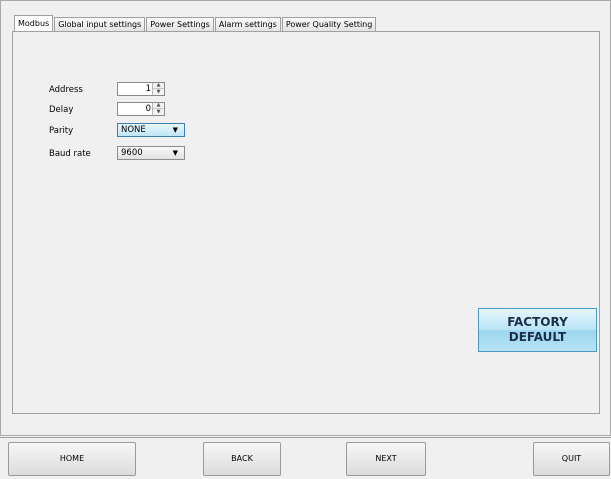 Image resolution: width=611 pixels, height=479 pixels. What do you see at coordinates (180, 24) in the screenshot?
I see `tab-power-settings: Power Settings` at bounding box center [180, 24].